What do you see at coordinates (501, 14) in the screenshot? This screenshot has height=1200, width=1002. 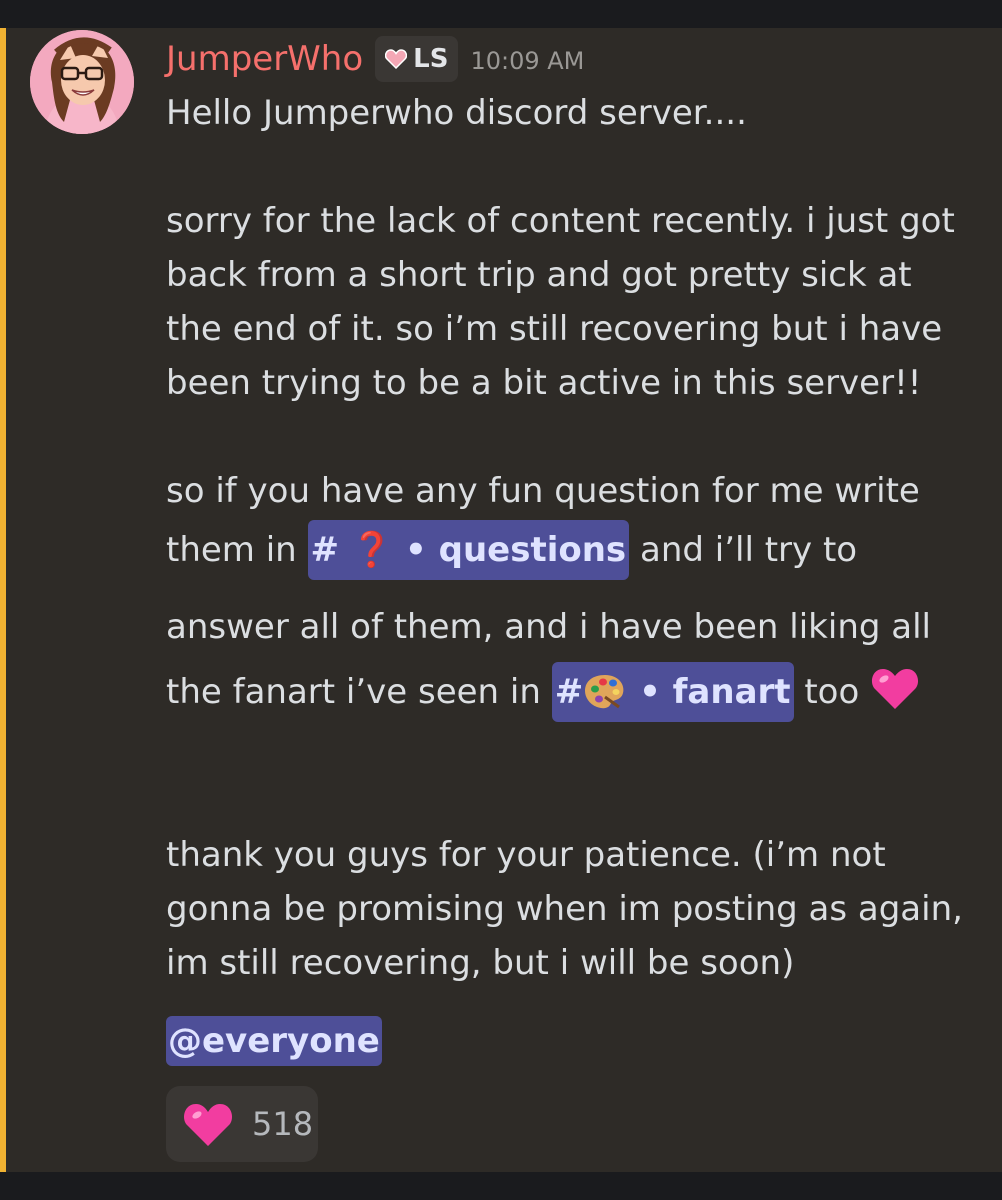 I see `top-edge` at bounding box center [501, 14].